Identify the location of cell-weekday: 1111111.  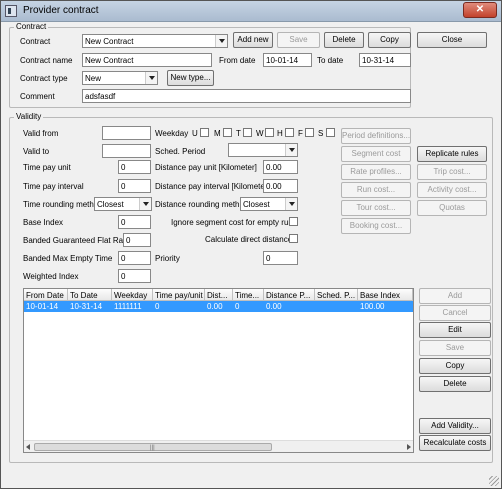
(128, 306).